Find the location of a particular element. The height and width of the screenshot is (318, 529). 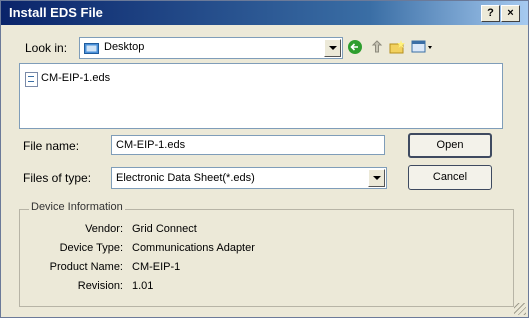

cancel-button: Cancel is located at coordinates (450, 177).